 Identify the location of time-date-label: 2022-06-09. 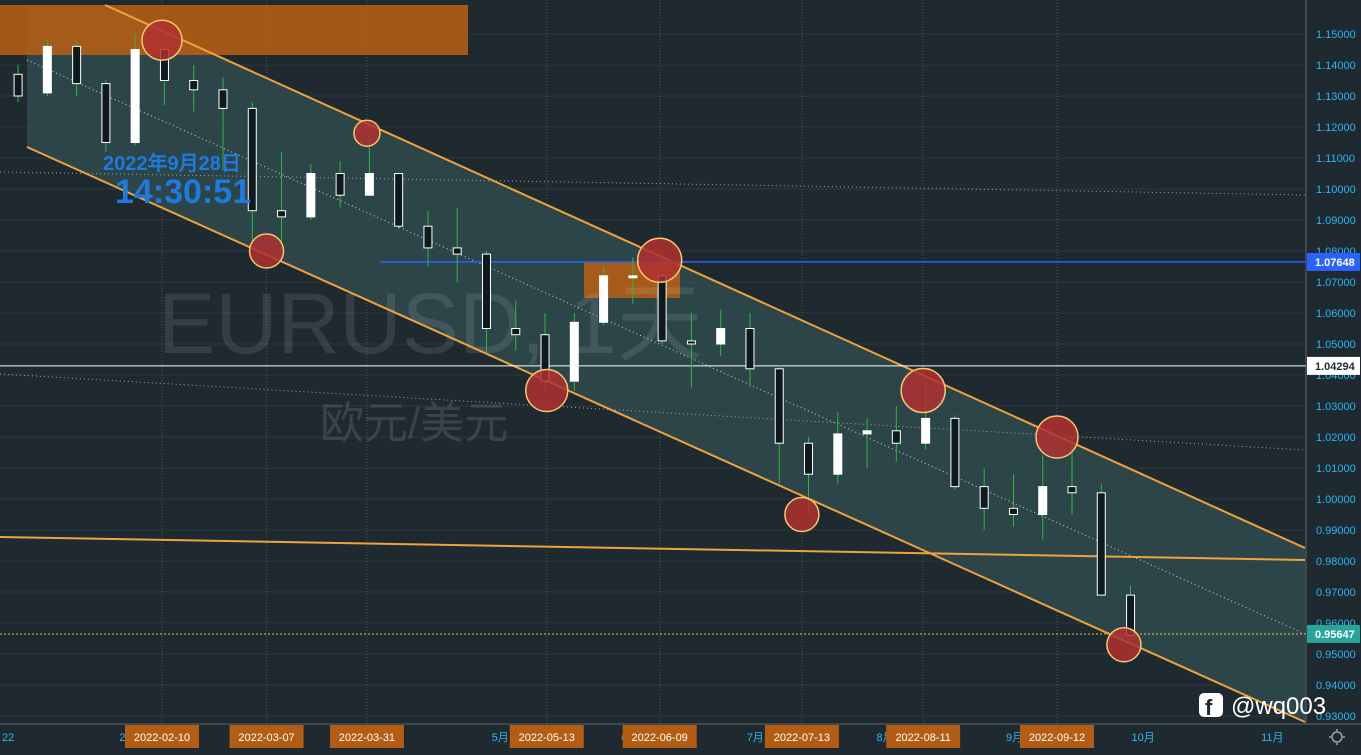
(660, 738).